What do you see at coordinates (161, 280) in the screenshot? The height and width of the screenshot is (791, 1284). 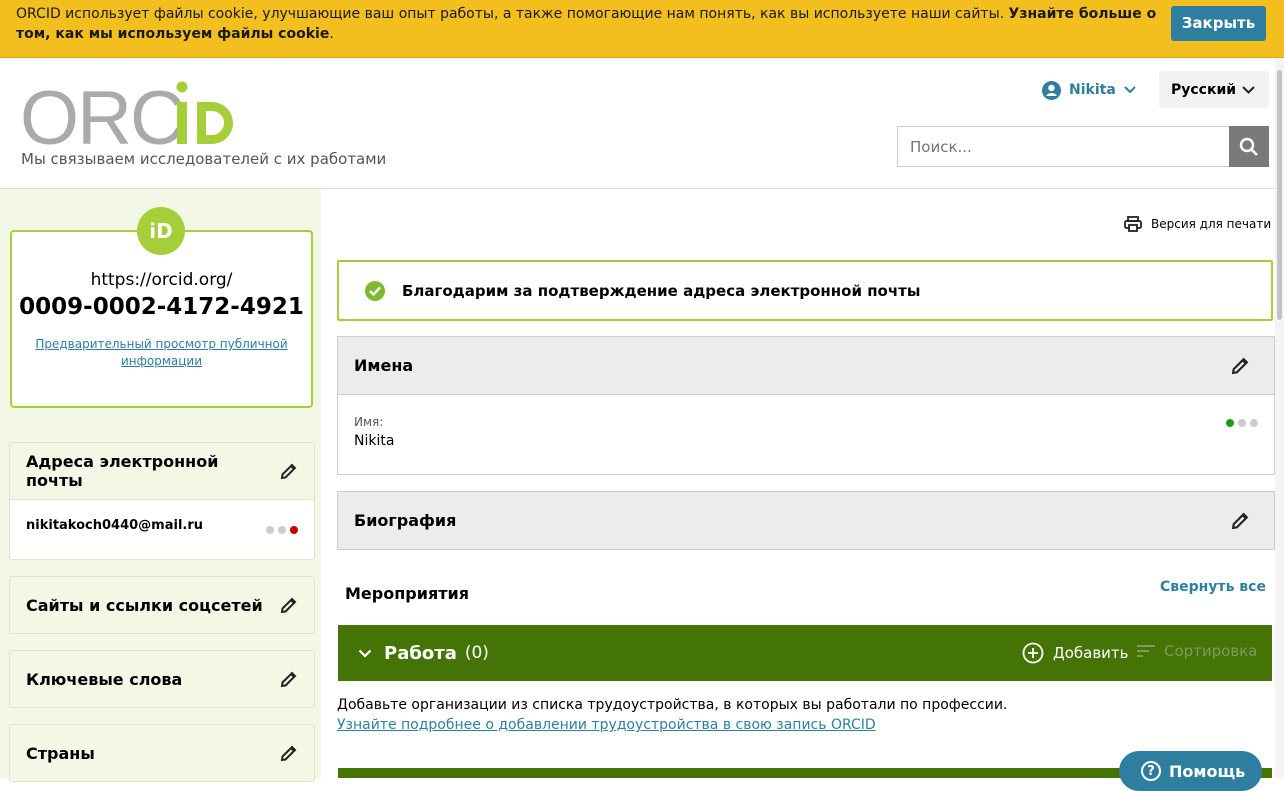 I see `orcid-url: https://orcid.org/` at bounding box center [161, 280].